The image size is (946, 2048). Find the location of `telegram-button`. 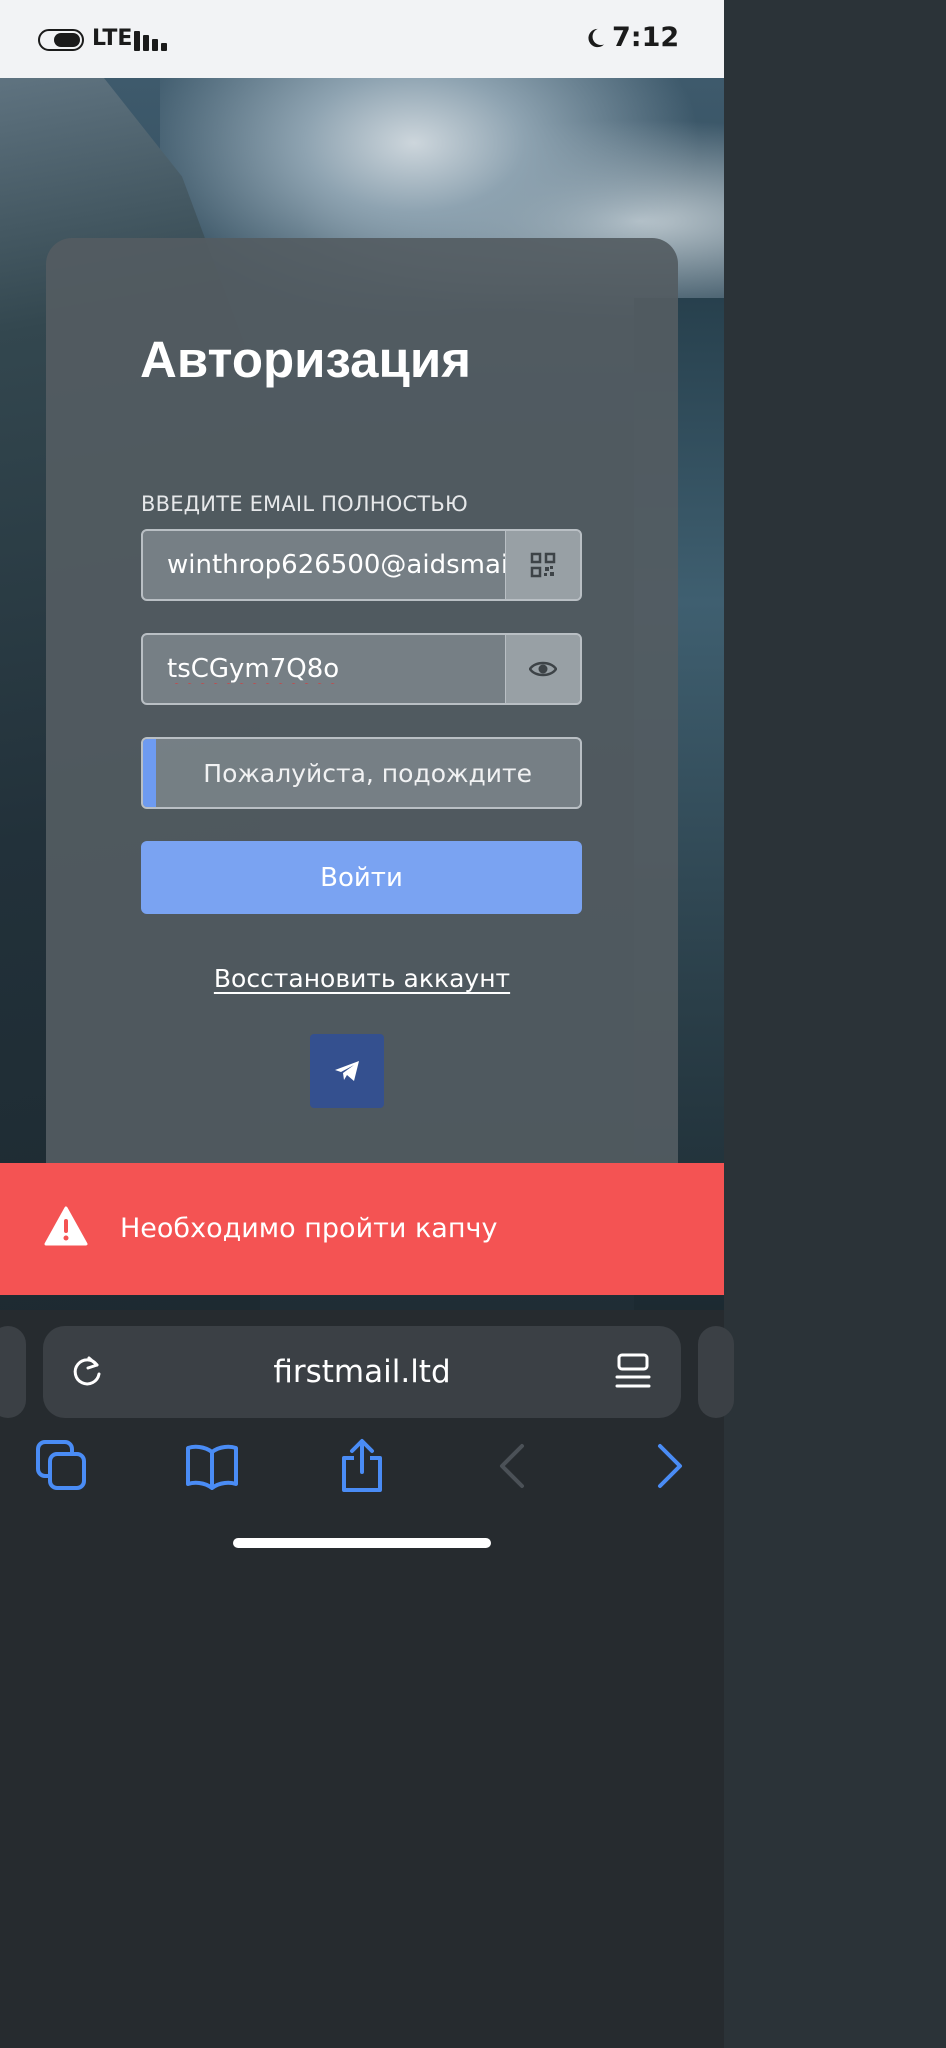

telegram-button is located at coordinates (347, 1071).